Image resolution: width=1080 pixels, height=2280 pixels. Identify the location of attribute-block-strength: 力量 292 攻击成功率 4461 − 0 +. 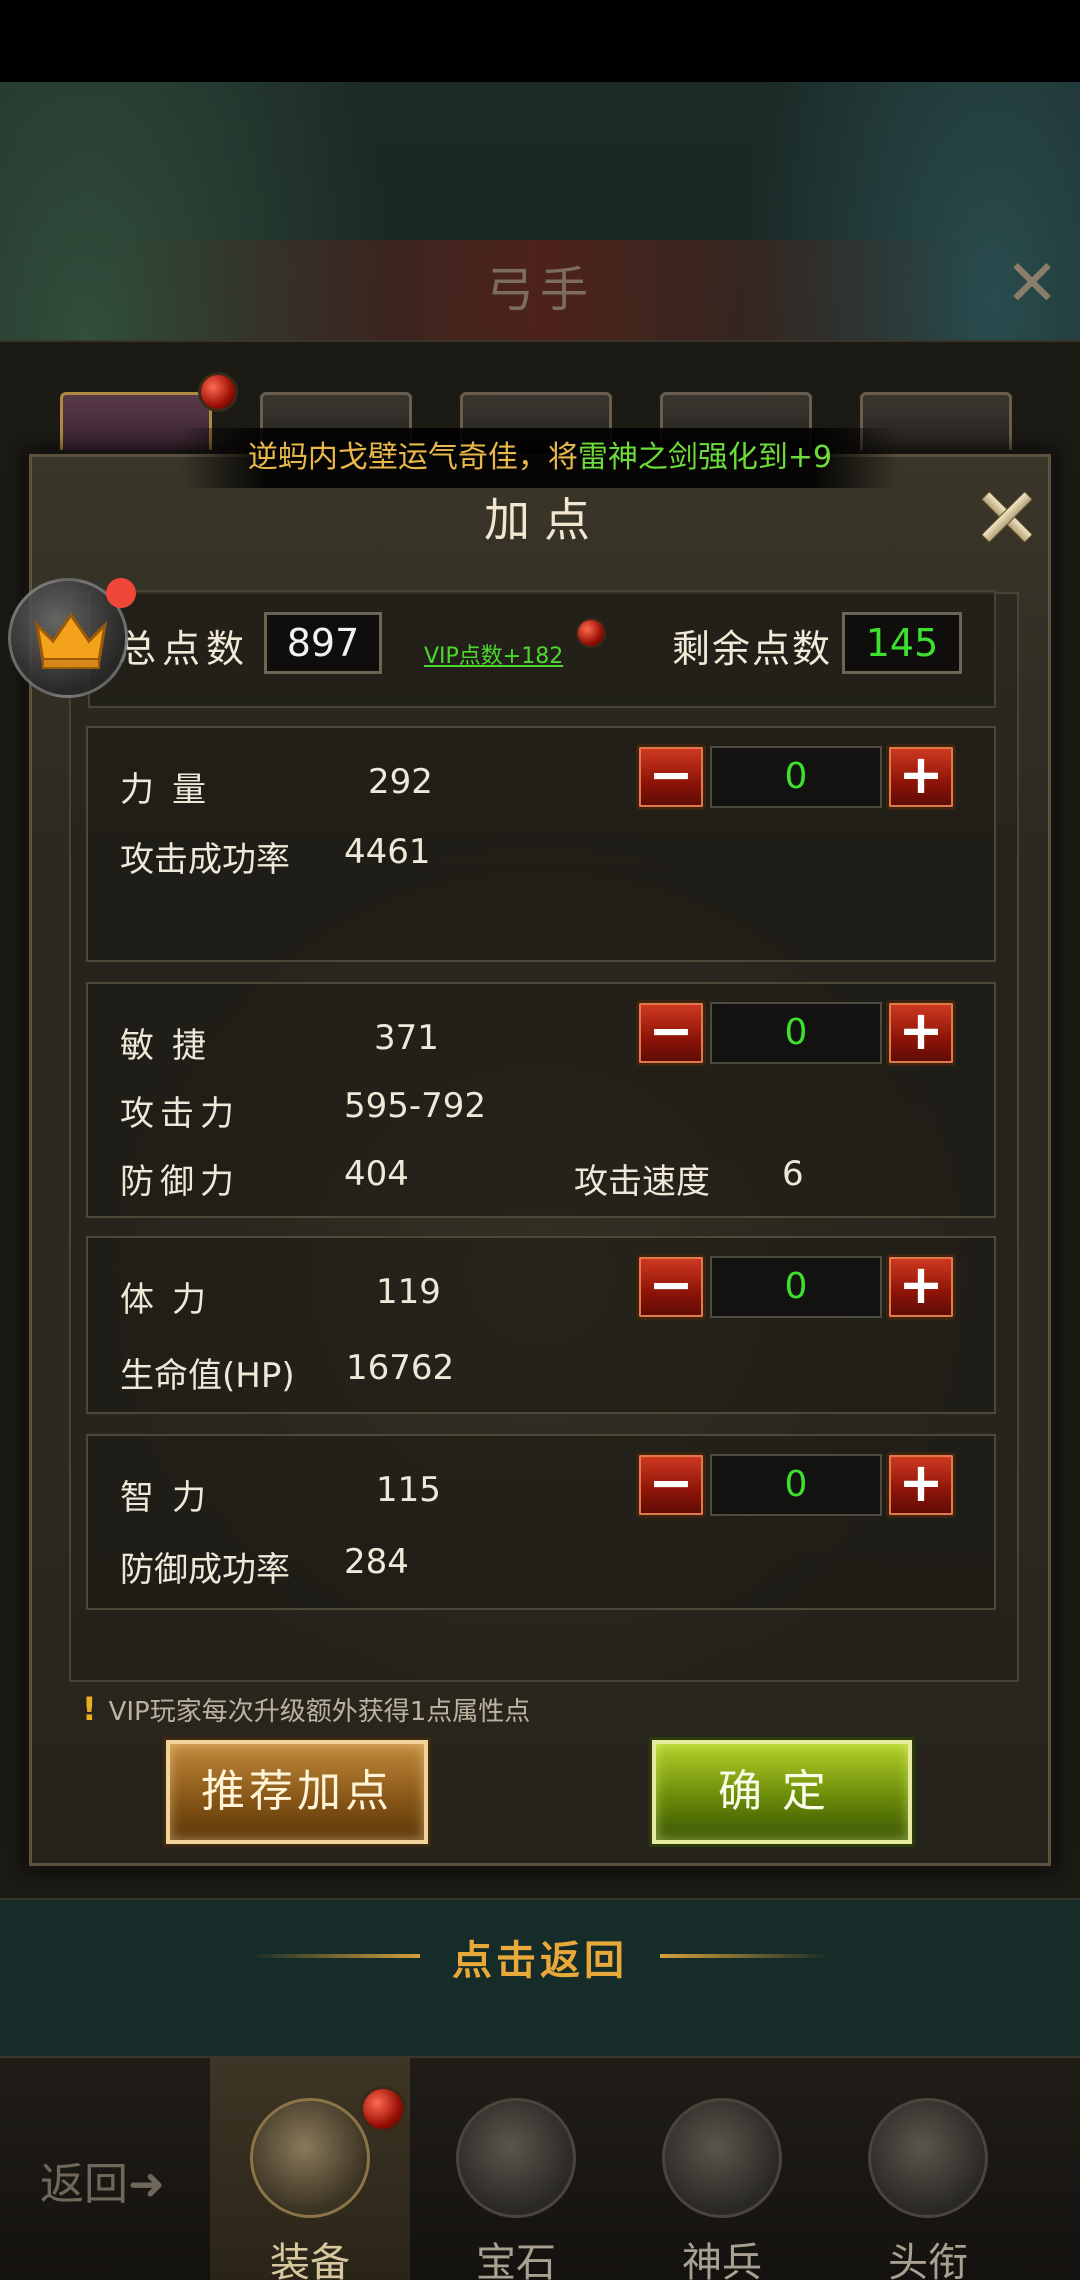
(541, 844).